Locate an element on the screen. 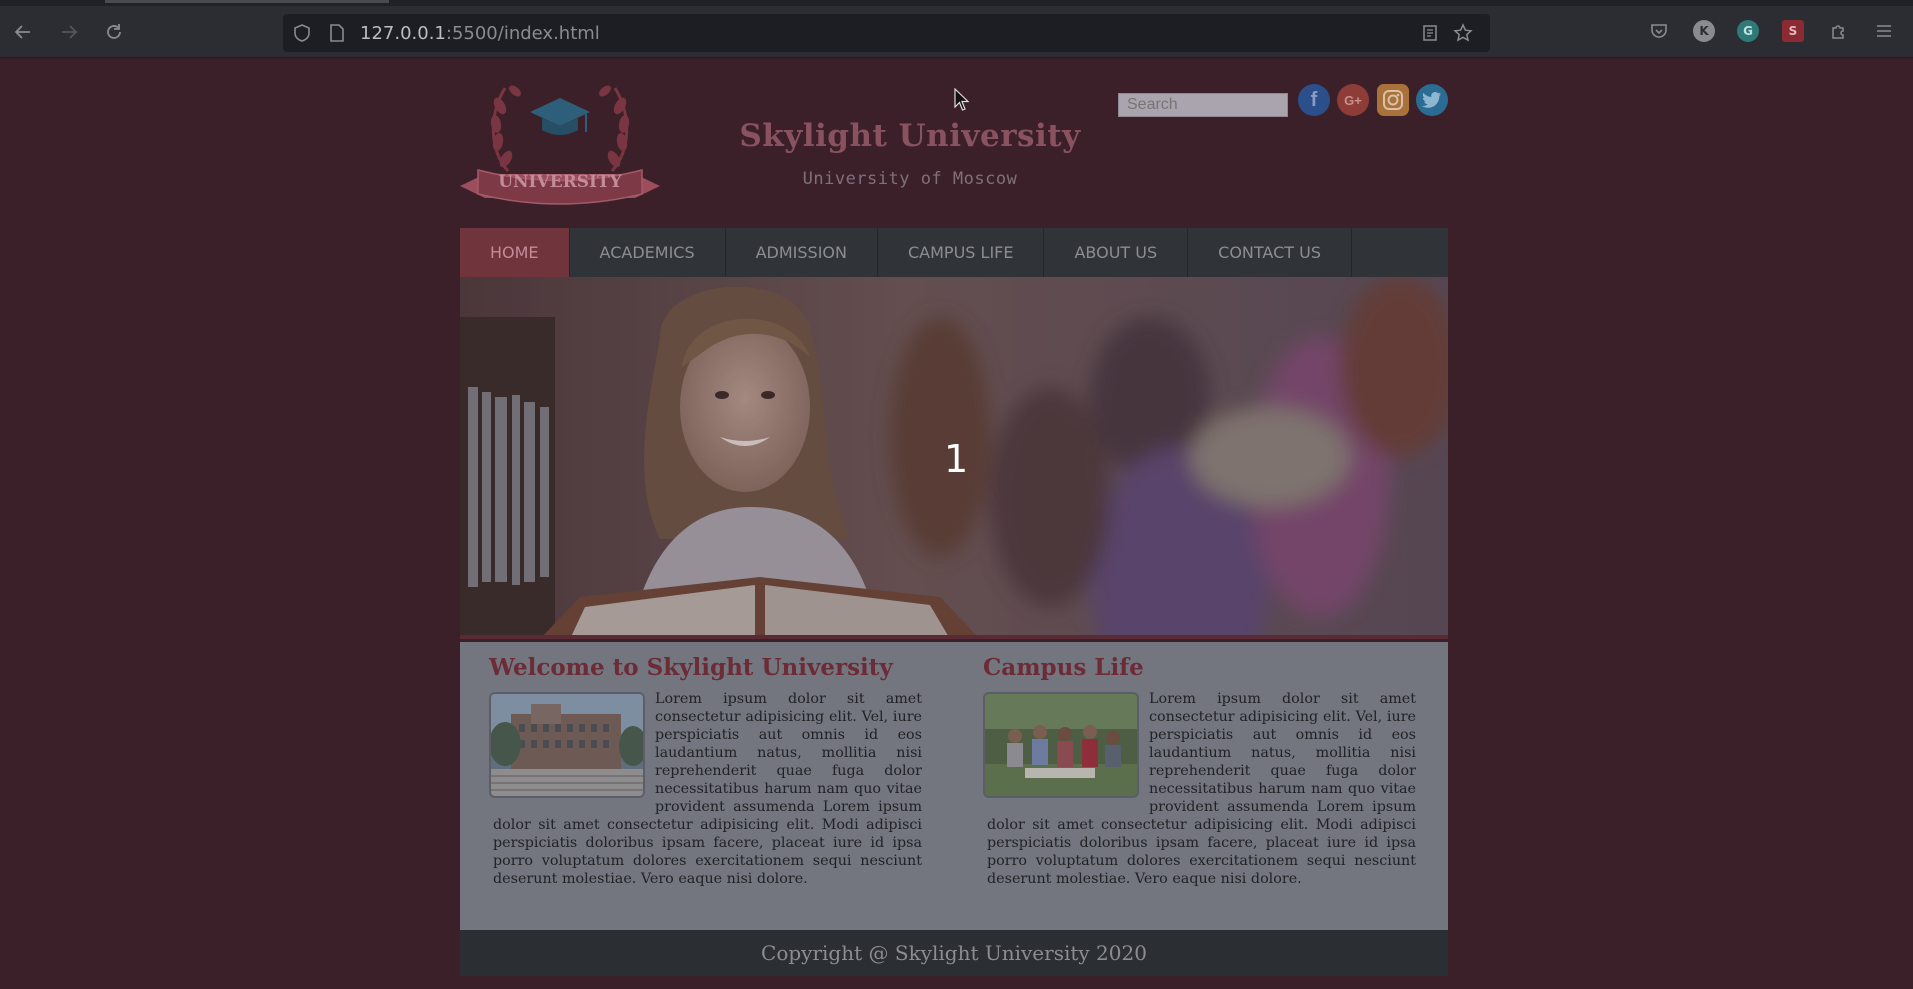 The image size is (1913, 989). nav-item-academics: ACADEMICS is located at coordinates (648, 252).